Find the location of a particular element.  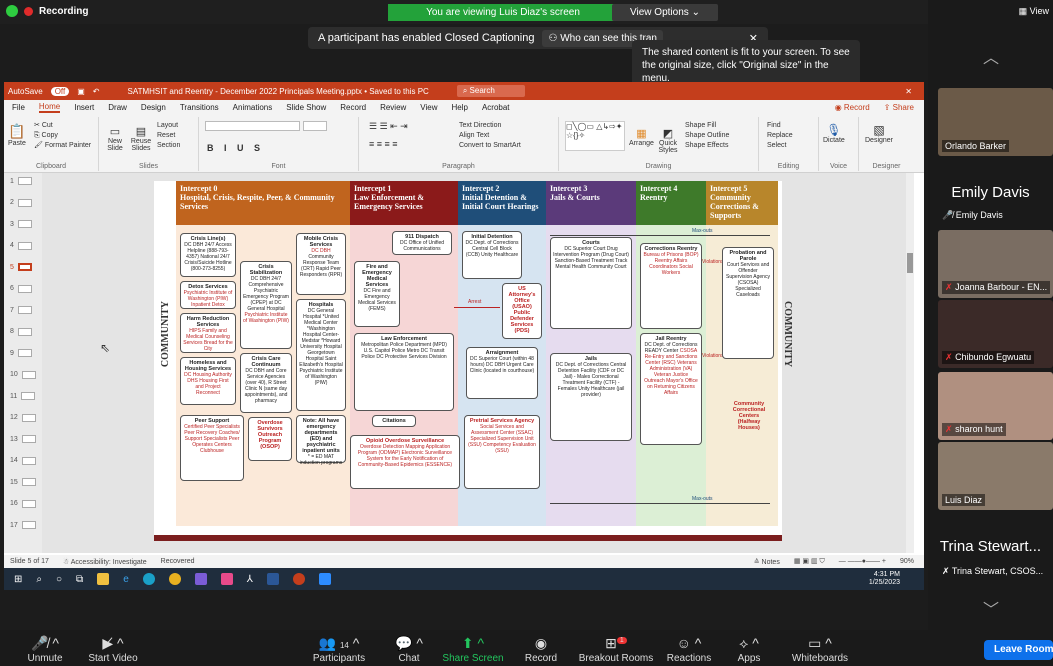

menu-transitions: Transitions is located at coordinates (199, 107).